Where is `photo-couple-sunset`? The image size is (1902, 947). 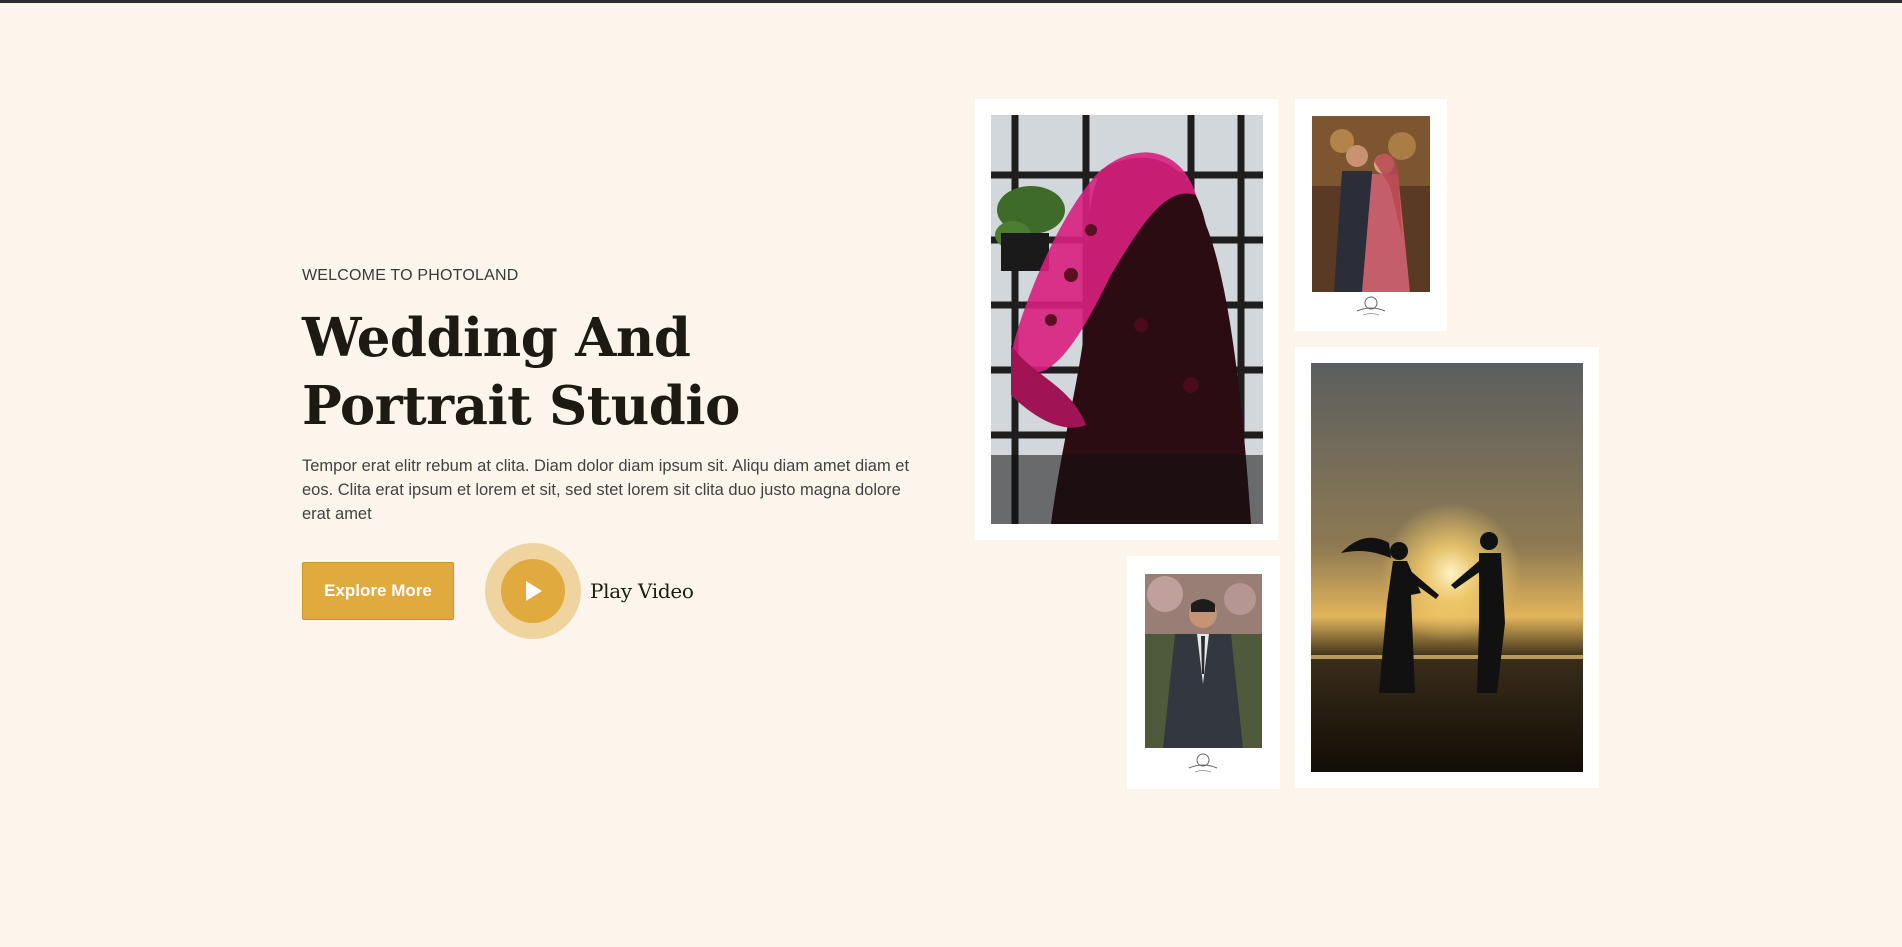 photo-couple-sunset is located at coordinates (1447, 567).